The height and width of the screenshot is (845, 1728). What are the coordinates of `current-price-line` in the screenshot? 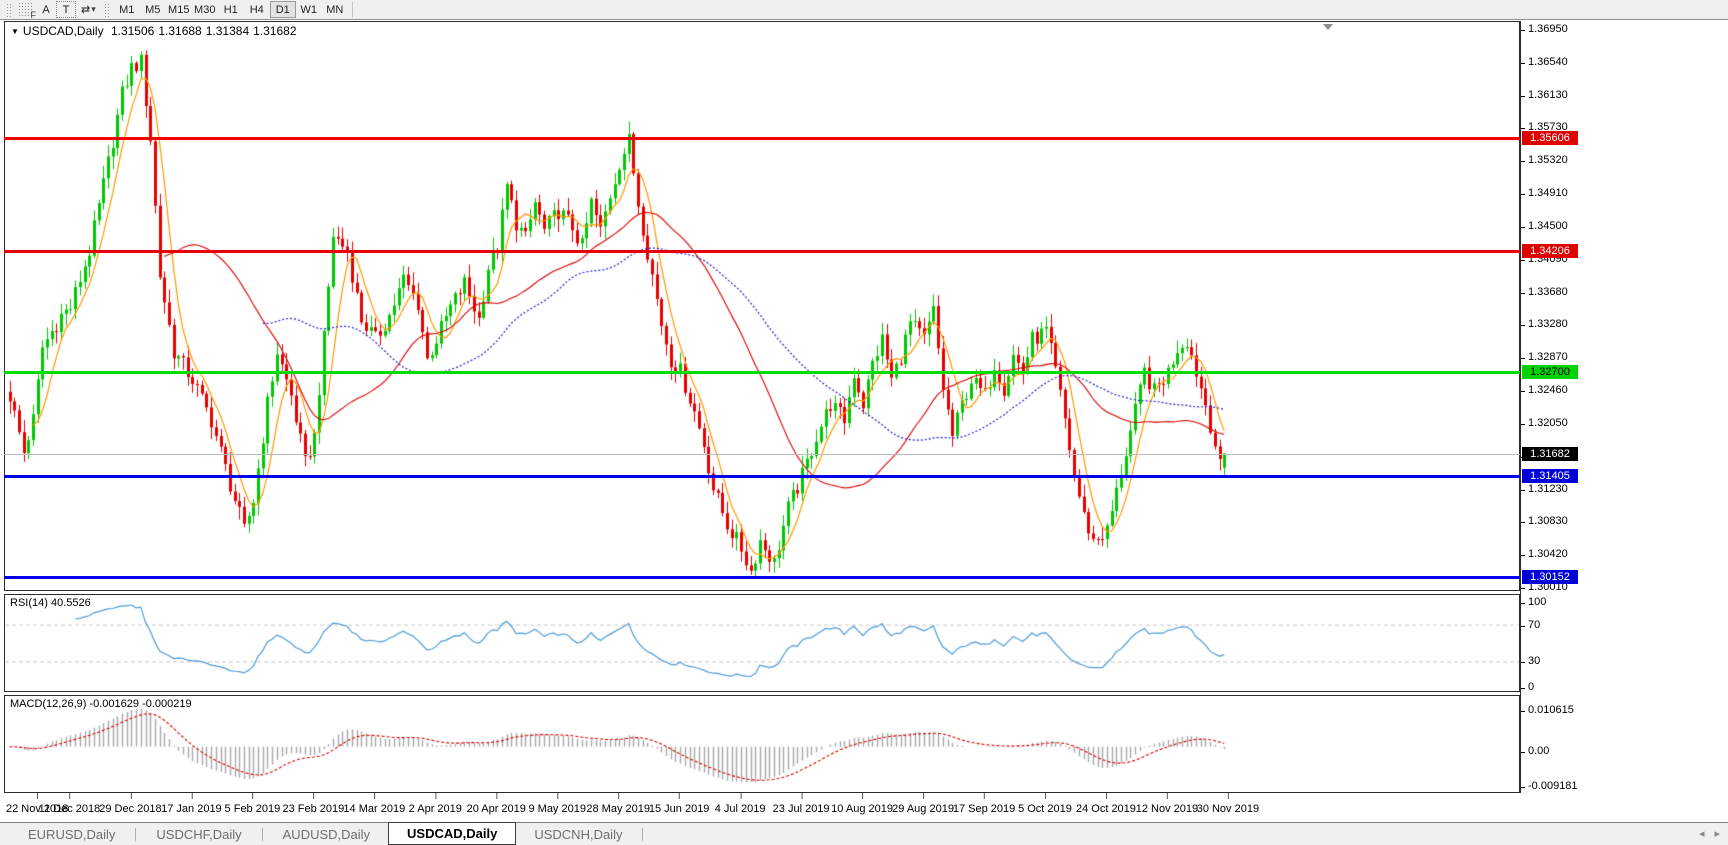 It's located at (762, 454).